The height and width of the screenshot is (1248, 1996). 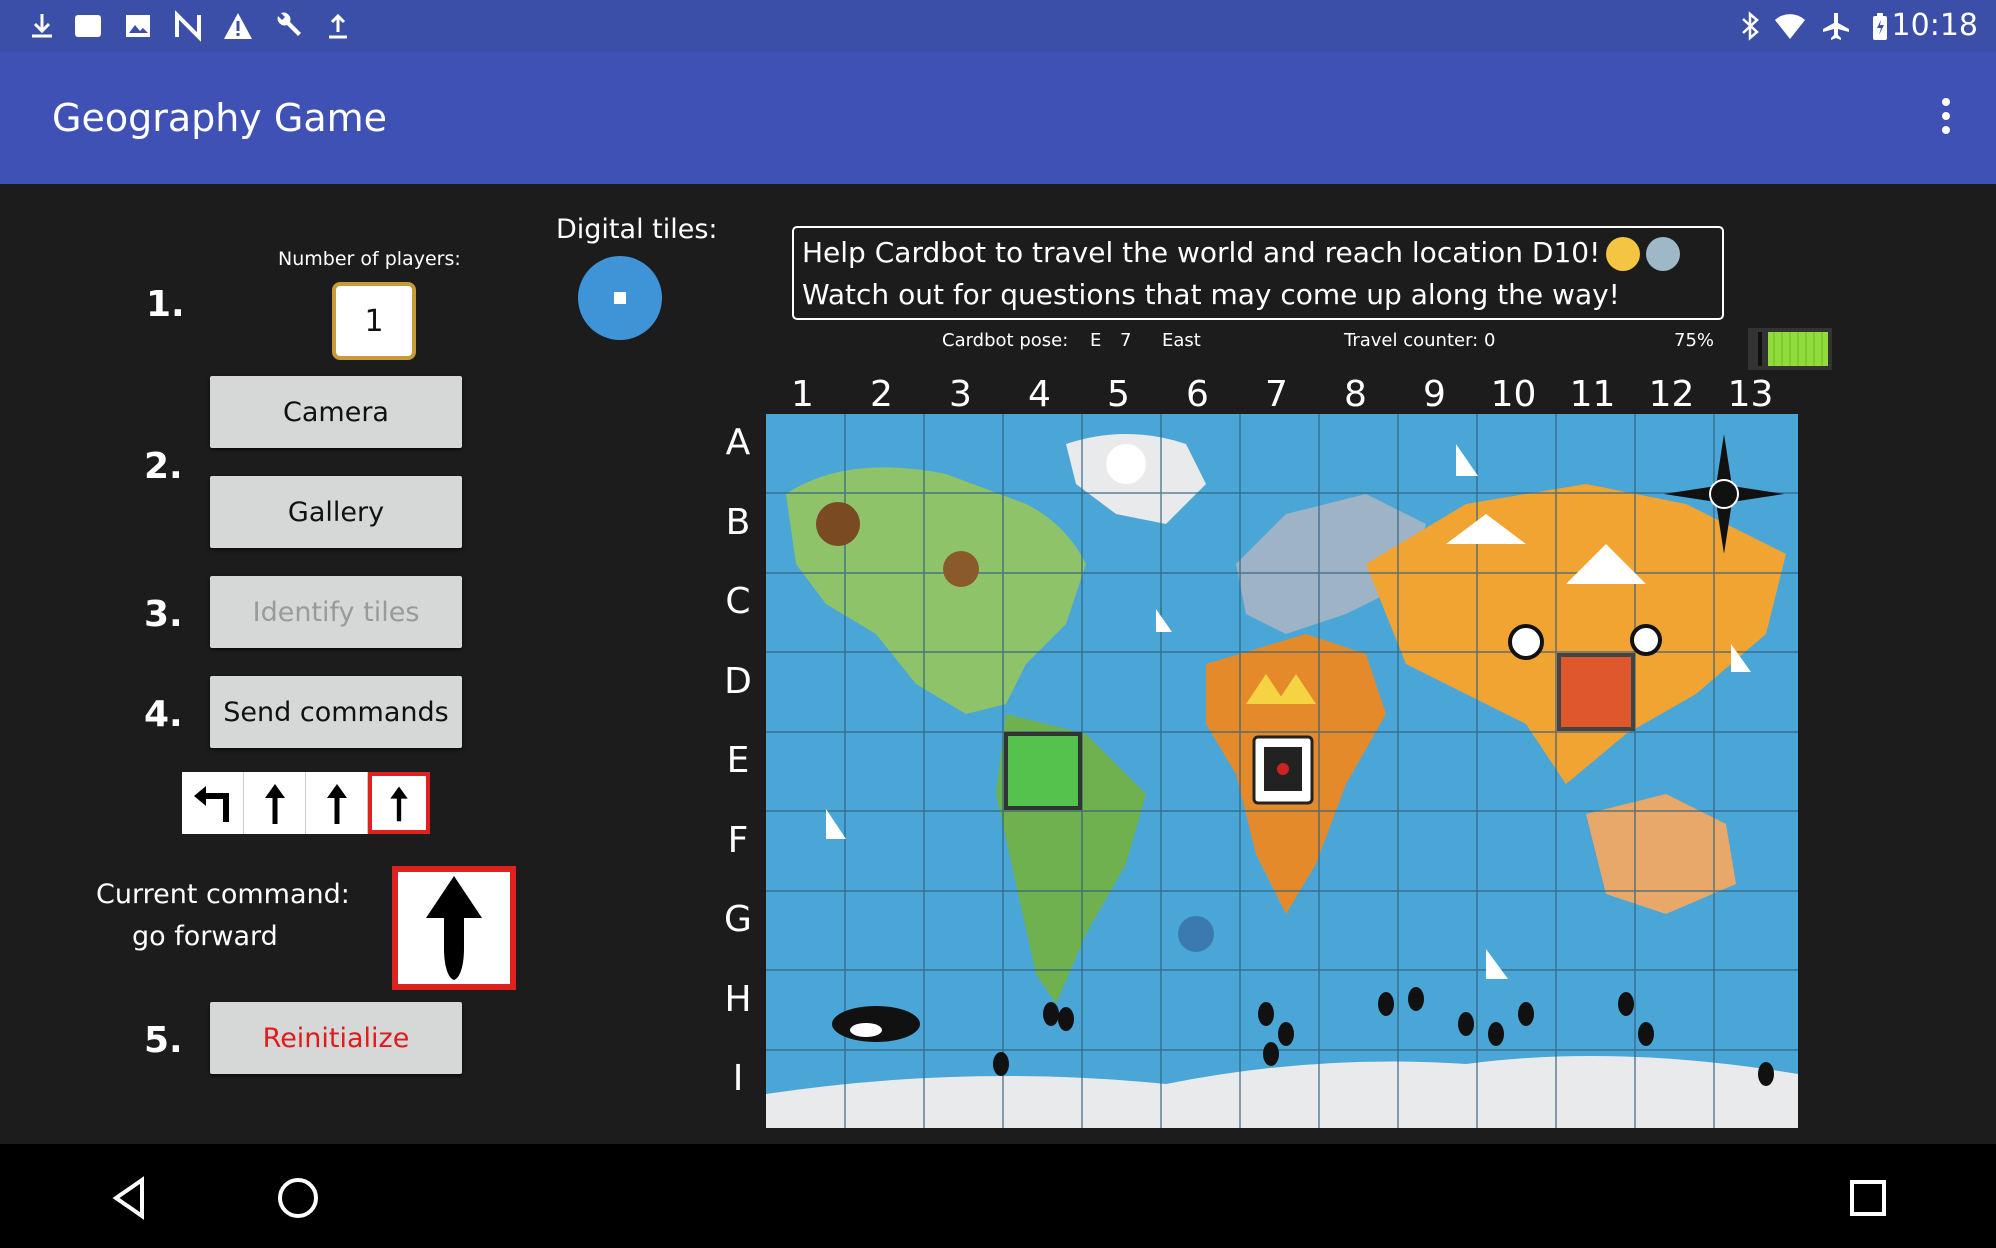 What do you see at coordinates (802, 394) in the screenshot?
I see `column-header: 1` at bounding box center [802, 394].